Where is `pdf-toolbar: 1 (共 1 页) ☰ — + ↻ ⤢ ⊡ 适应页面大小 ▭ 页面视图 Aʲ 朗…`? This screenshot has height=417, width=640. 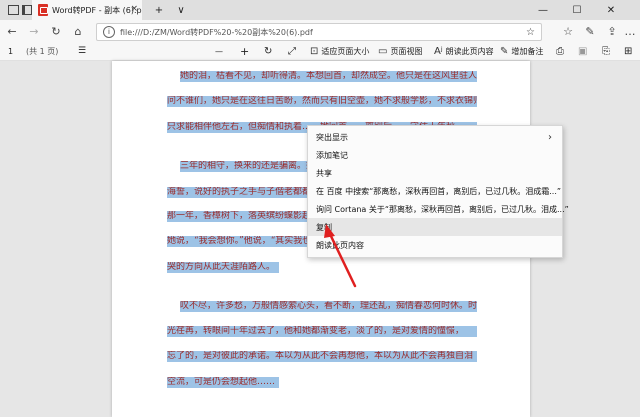 pdf-toolbar: 1 (共 1 页) ☰ — + ↻ ⤢ ⊡ 适应页面大小 ▭ 页面视图 Aʲ 朗… is located at coordinates (320, 51).